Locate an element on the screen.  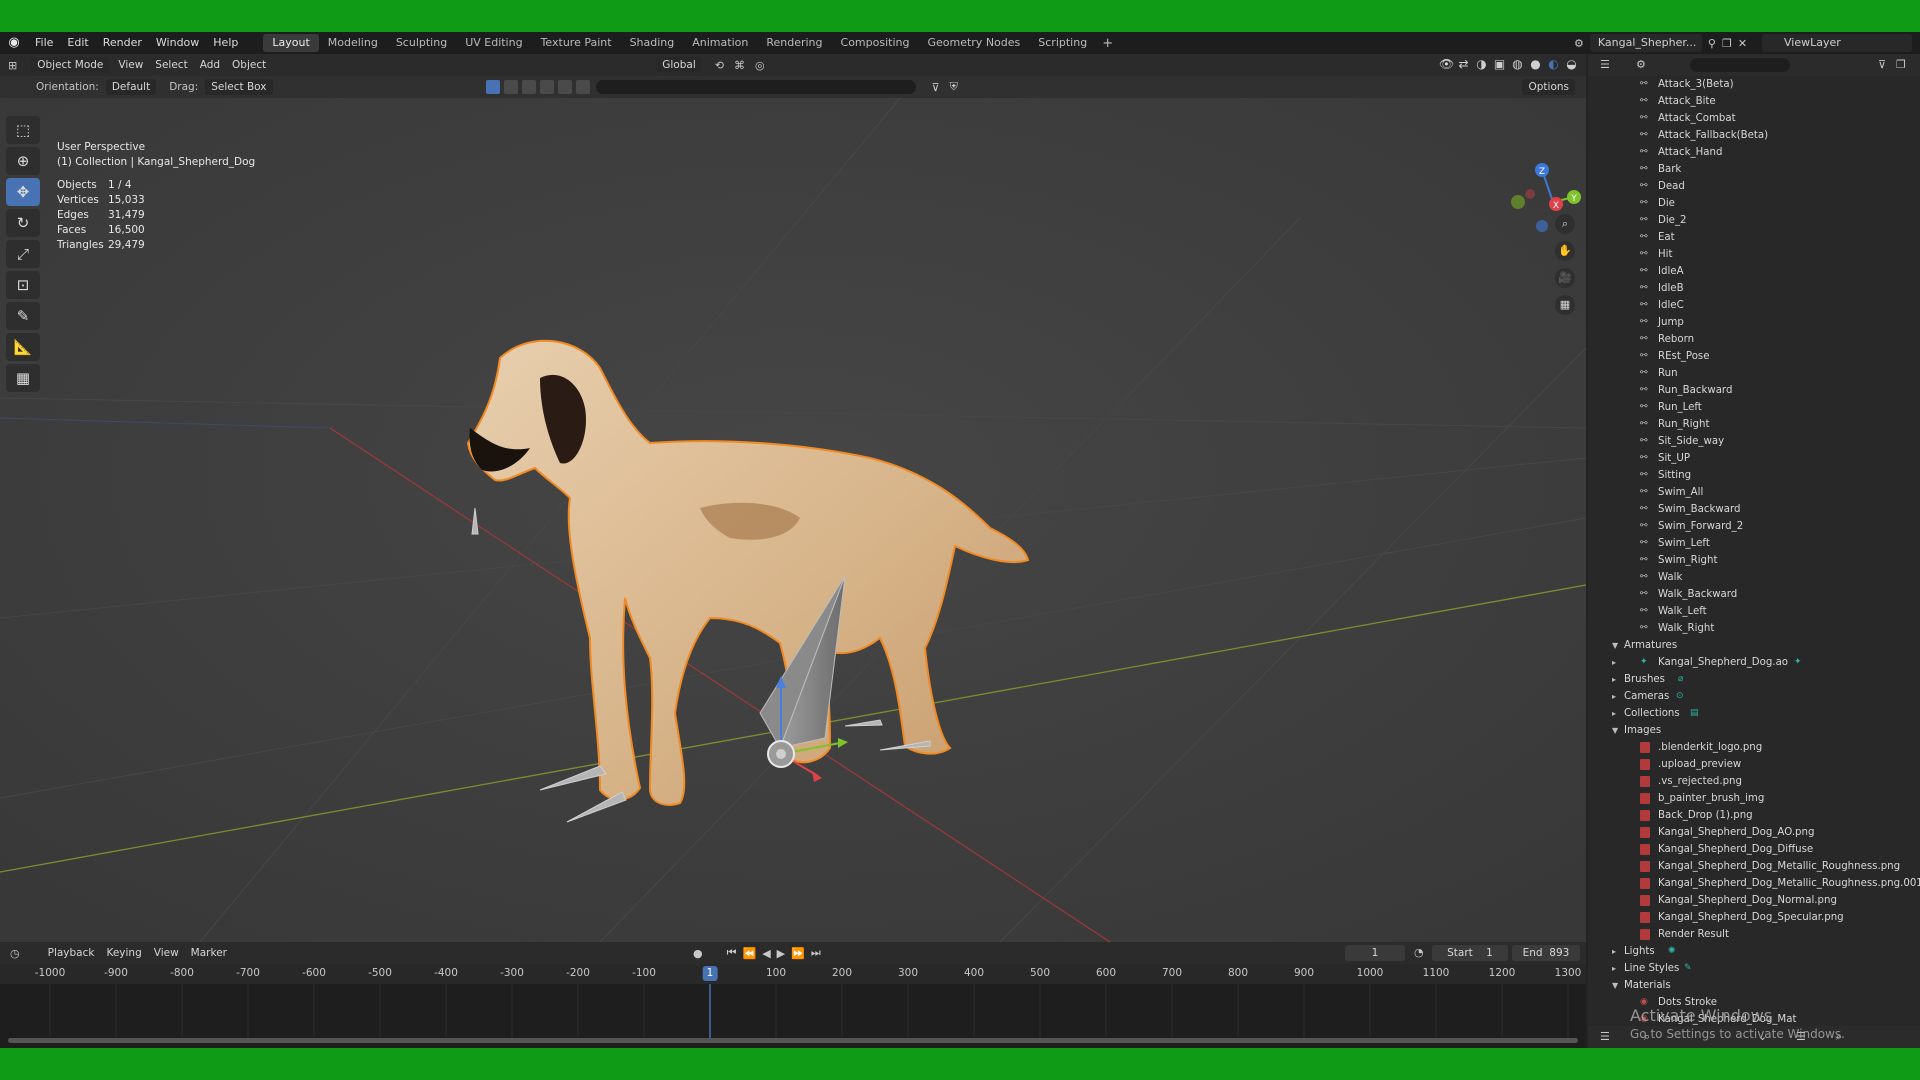
next-keyframe-icon: ⏩ is located at coordinates (798, 953).